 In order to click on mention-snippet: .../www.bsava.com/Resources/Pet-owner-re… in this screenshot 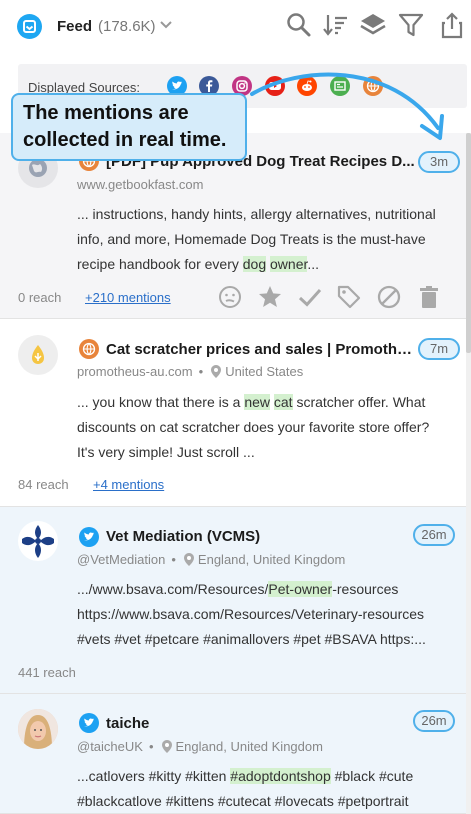, I will do `click(251, 614)`.